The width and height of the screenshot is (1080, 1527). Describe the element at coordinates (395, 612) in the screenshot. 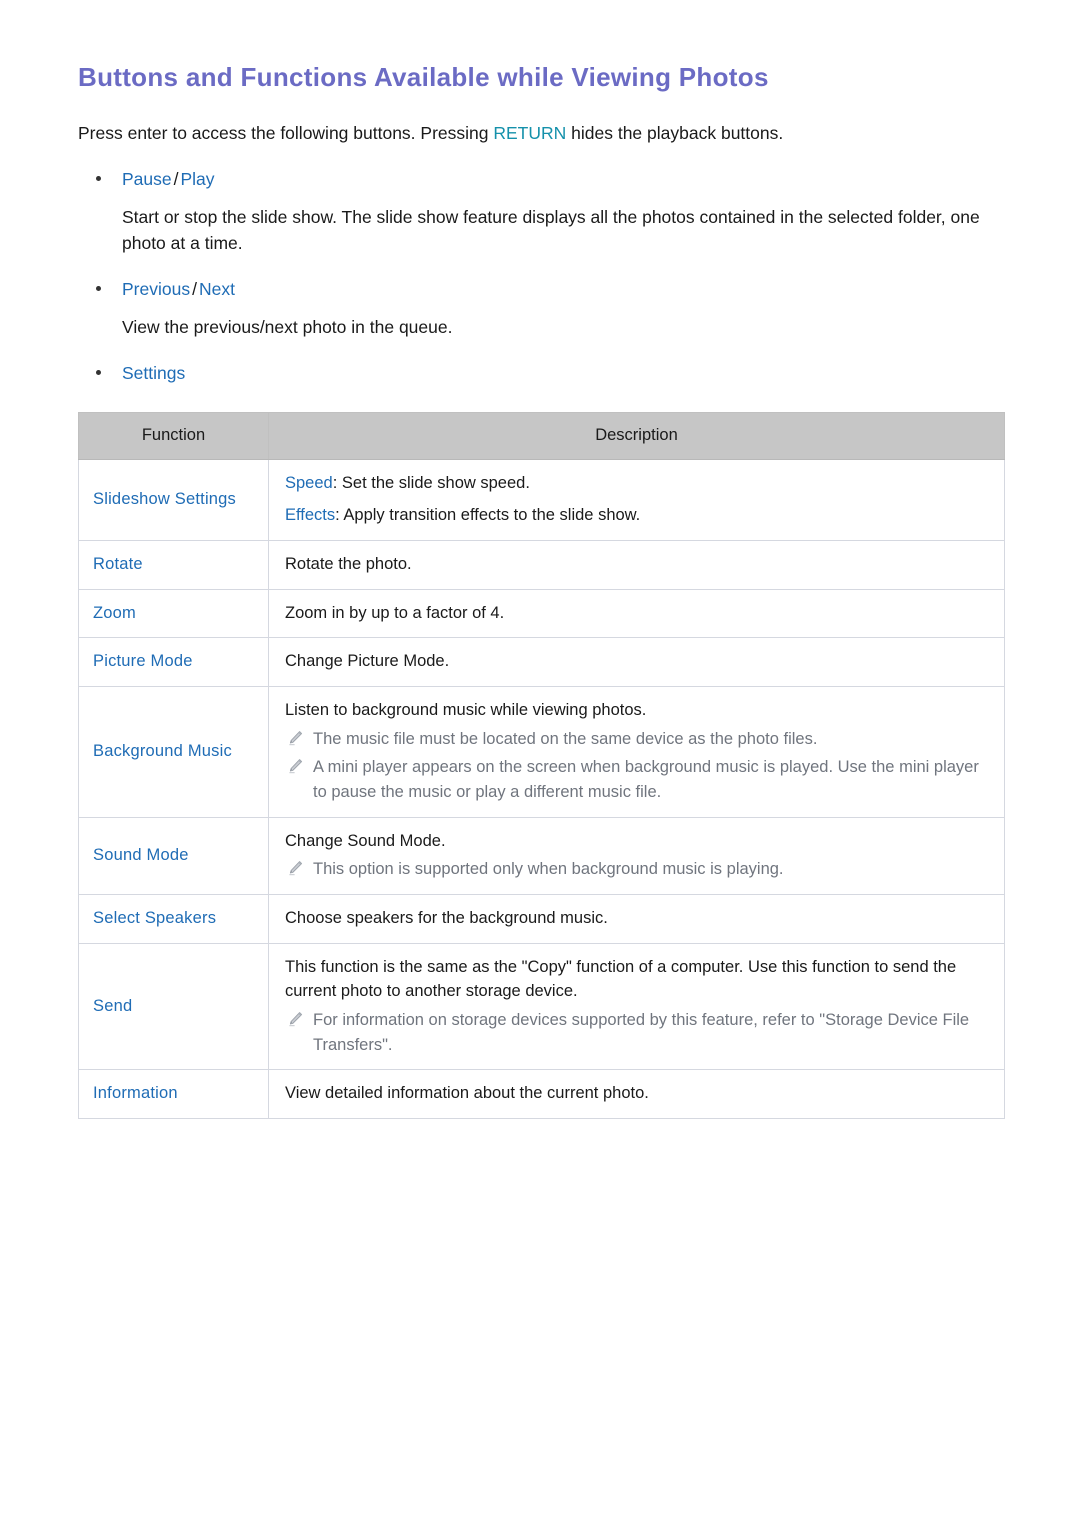

I see `description-line: Zoom in by up to a factor of 4.` at that location.